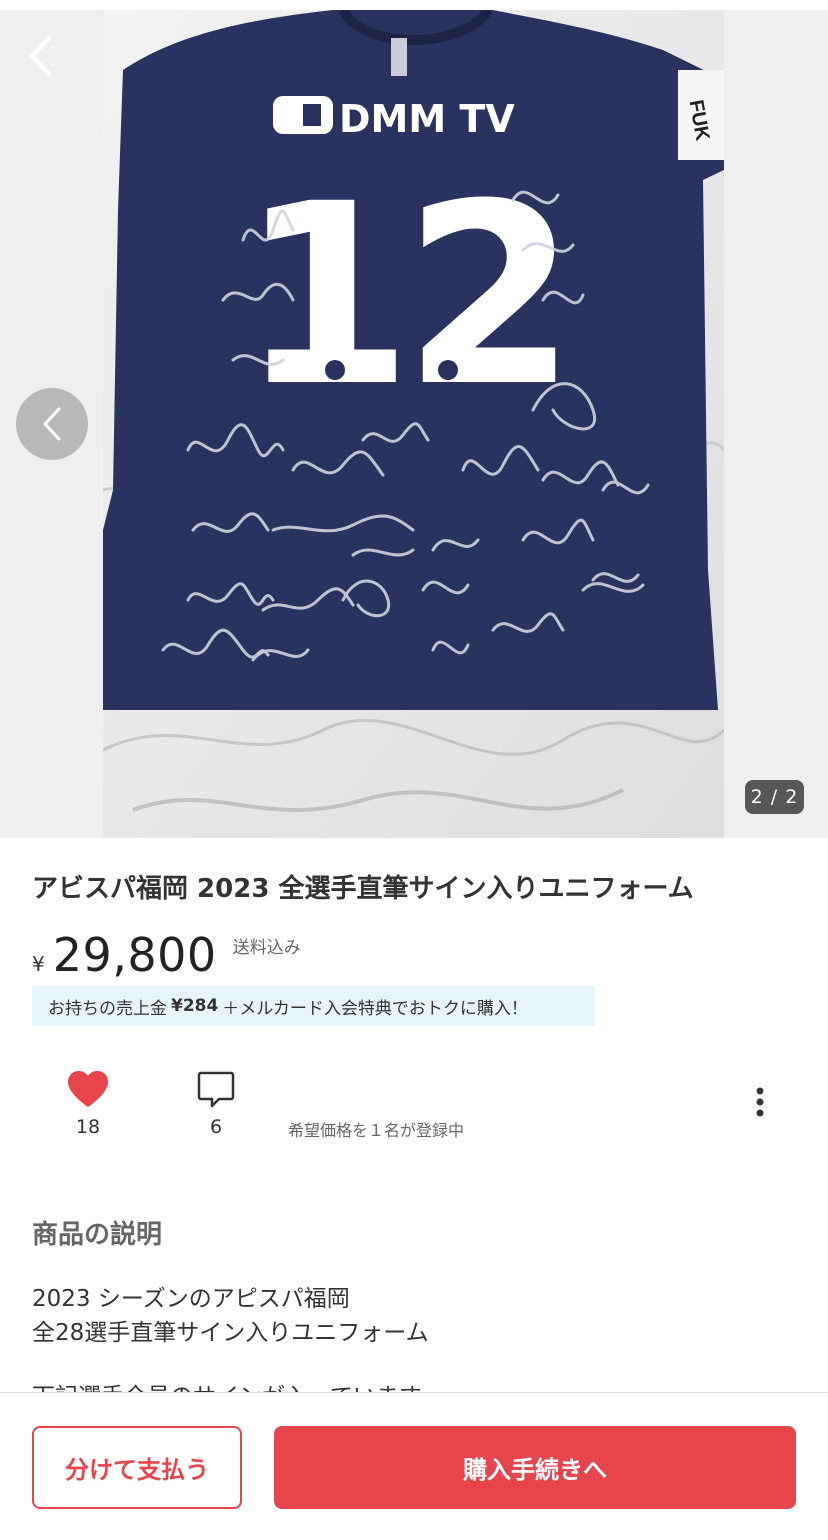 Image resolution: width=828 pixels, height=1540 pixels. Describe the element at coordinates (195, 1006) in the screenshot. I see `promo-amount: ¥284` at that location.